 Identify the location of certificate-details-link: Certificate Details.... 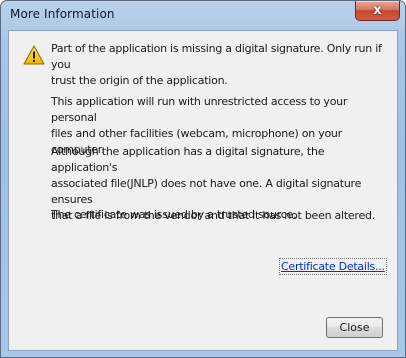
(333, 266).